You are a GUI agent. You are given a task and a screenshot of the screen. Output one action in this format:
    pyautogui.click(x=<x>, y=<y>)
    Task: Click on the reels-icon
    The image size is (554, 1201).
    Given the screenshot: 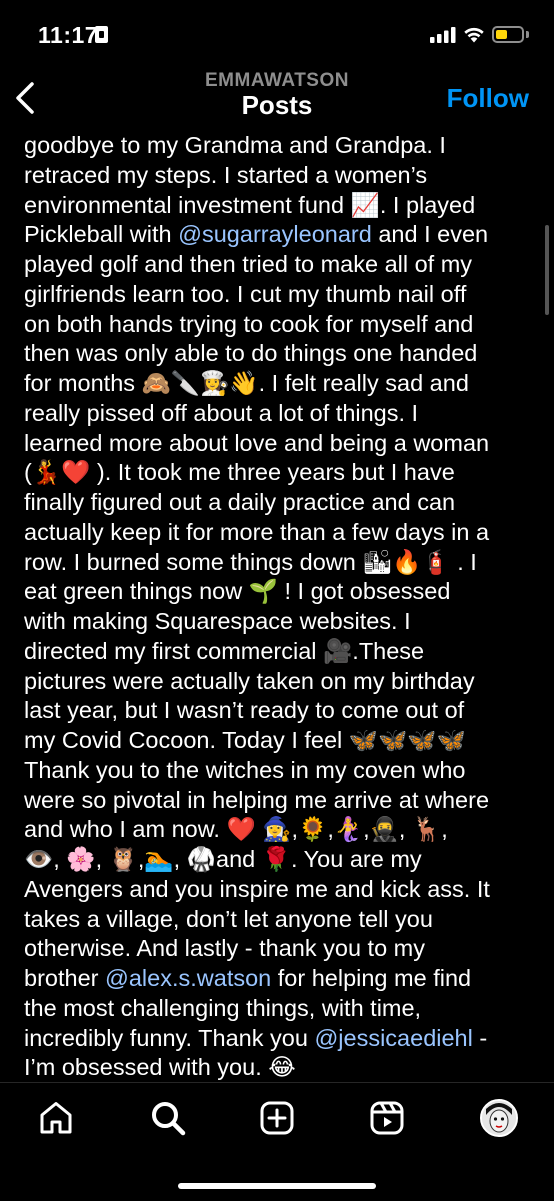 What is the action you would take?
    pyautogui.click(x=387, y=1118)
    